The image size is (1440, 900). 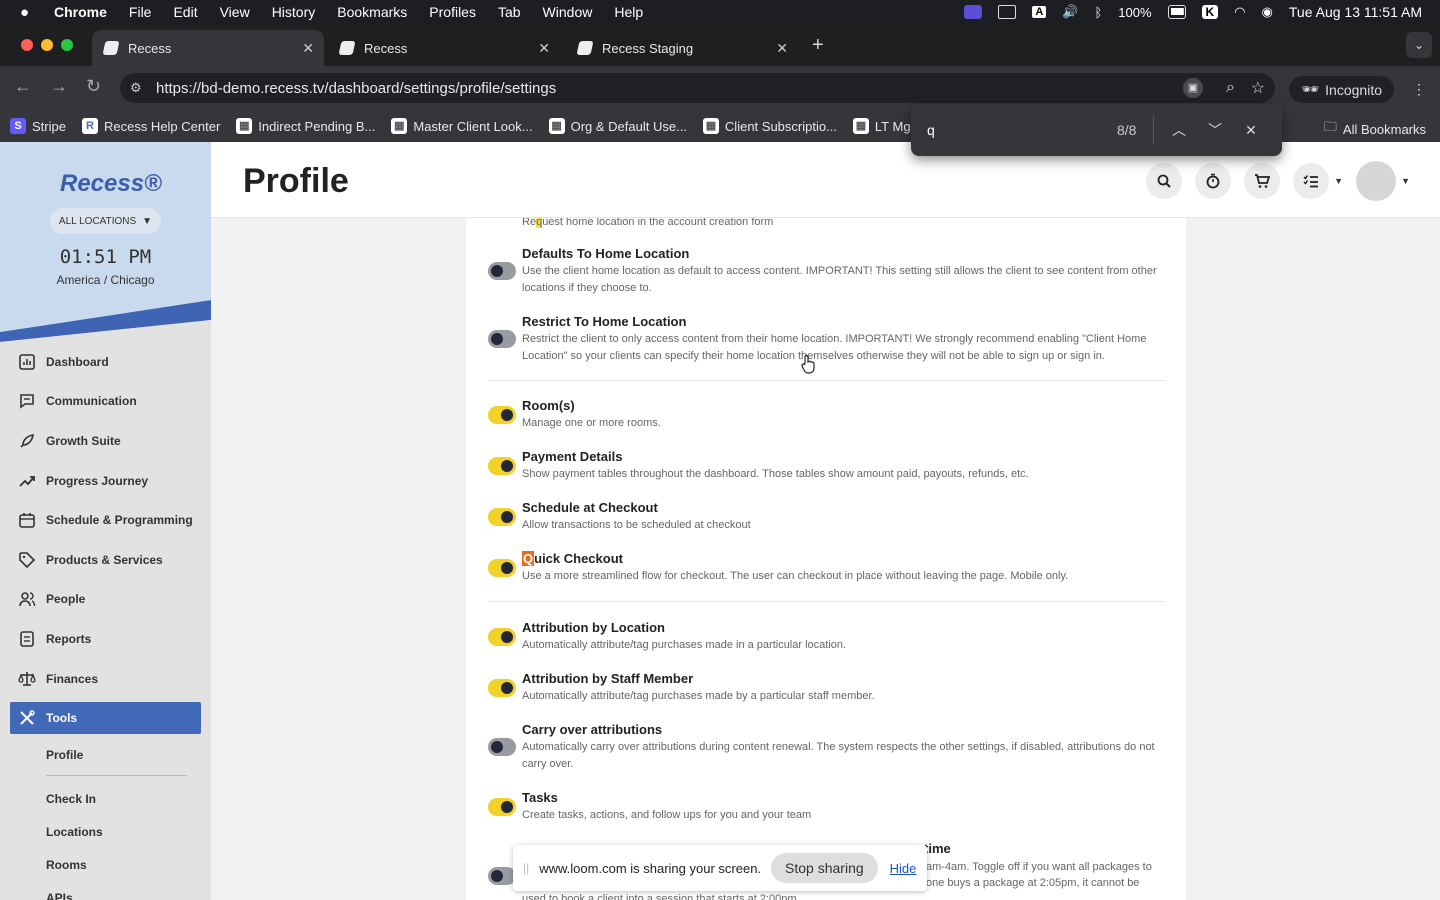 I want to click on back-arrow-icon: ←, so click(x=23, y=86).